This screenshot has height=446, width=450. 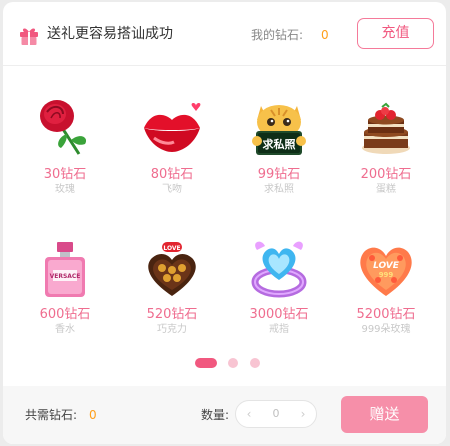 I want to click on gift-name: 香水, so click(x=65, y=329).